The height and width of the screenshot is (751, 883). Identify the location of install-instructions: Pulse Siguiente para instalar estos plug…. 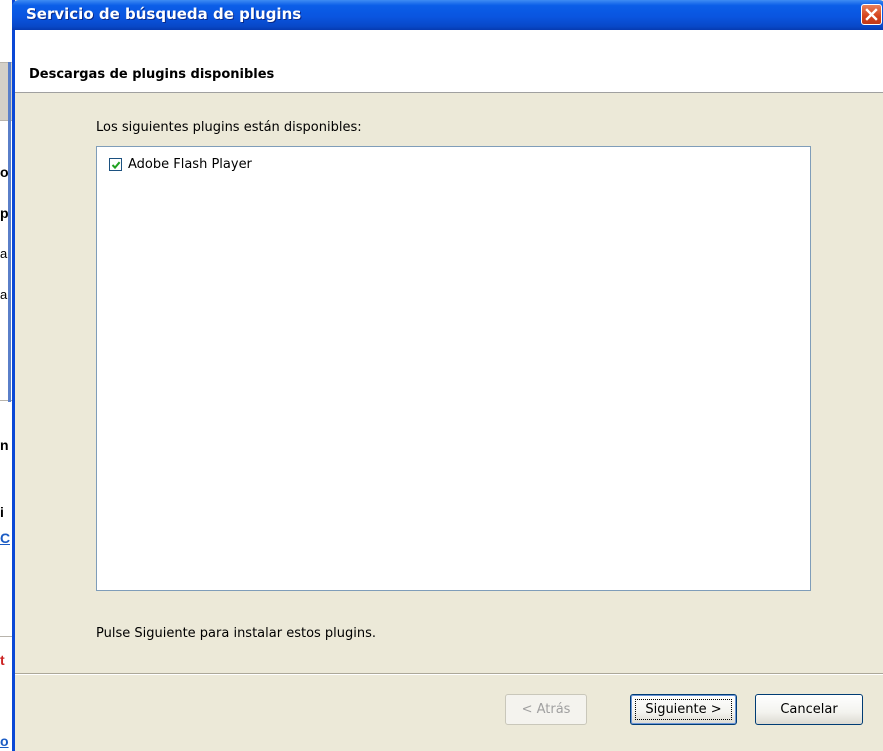
(236, 633).